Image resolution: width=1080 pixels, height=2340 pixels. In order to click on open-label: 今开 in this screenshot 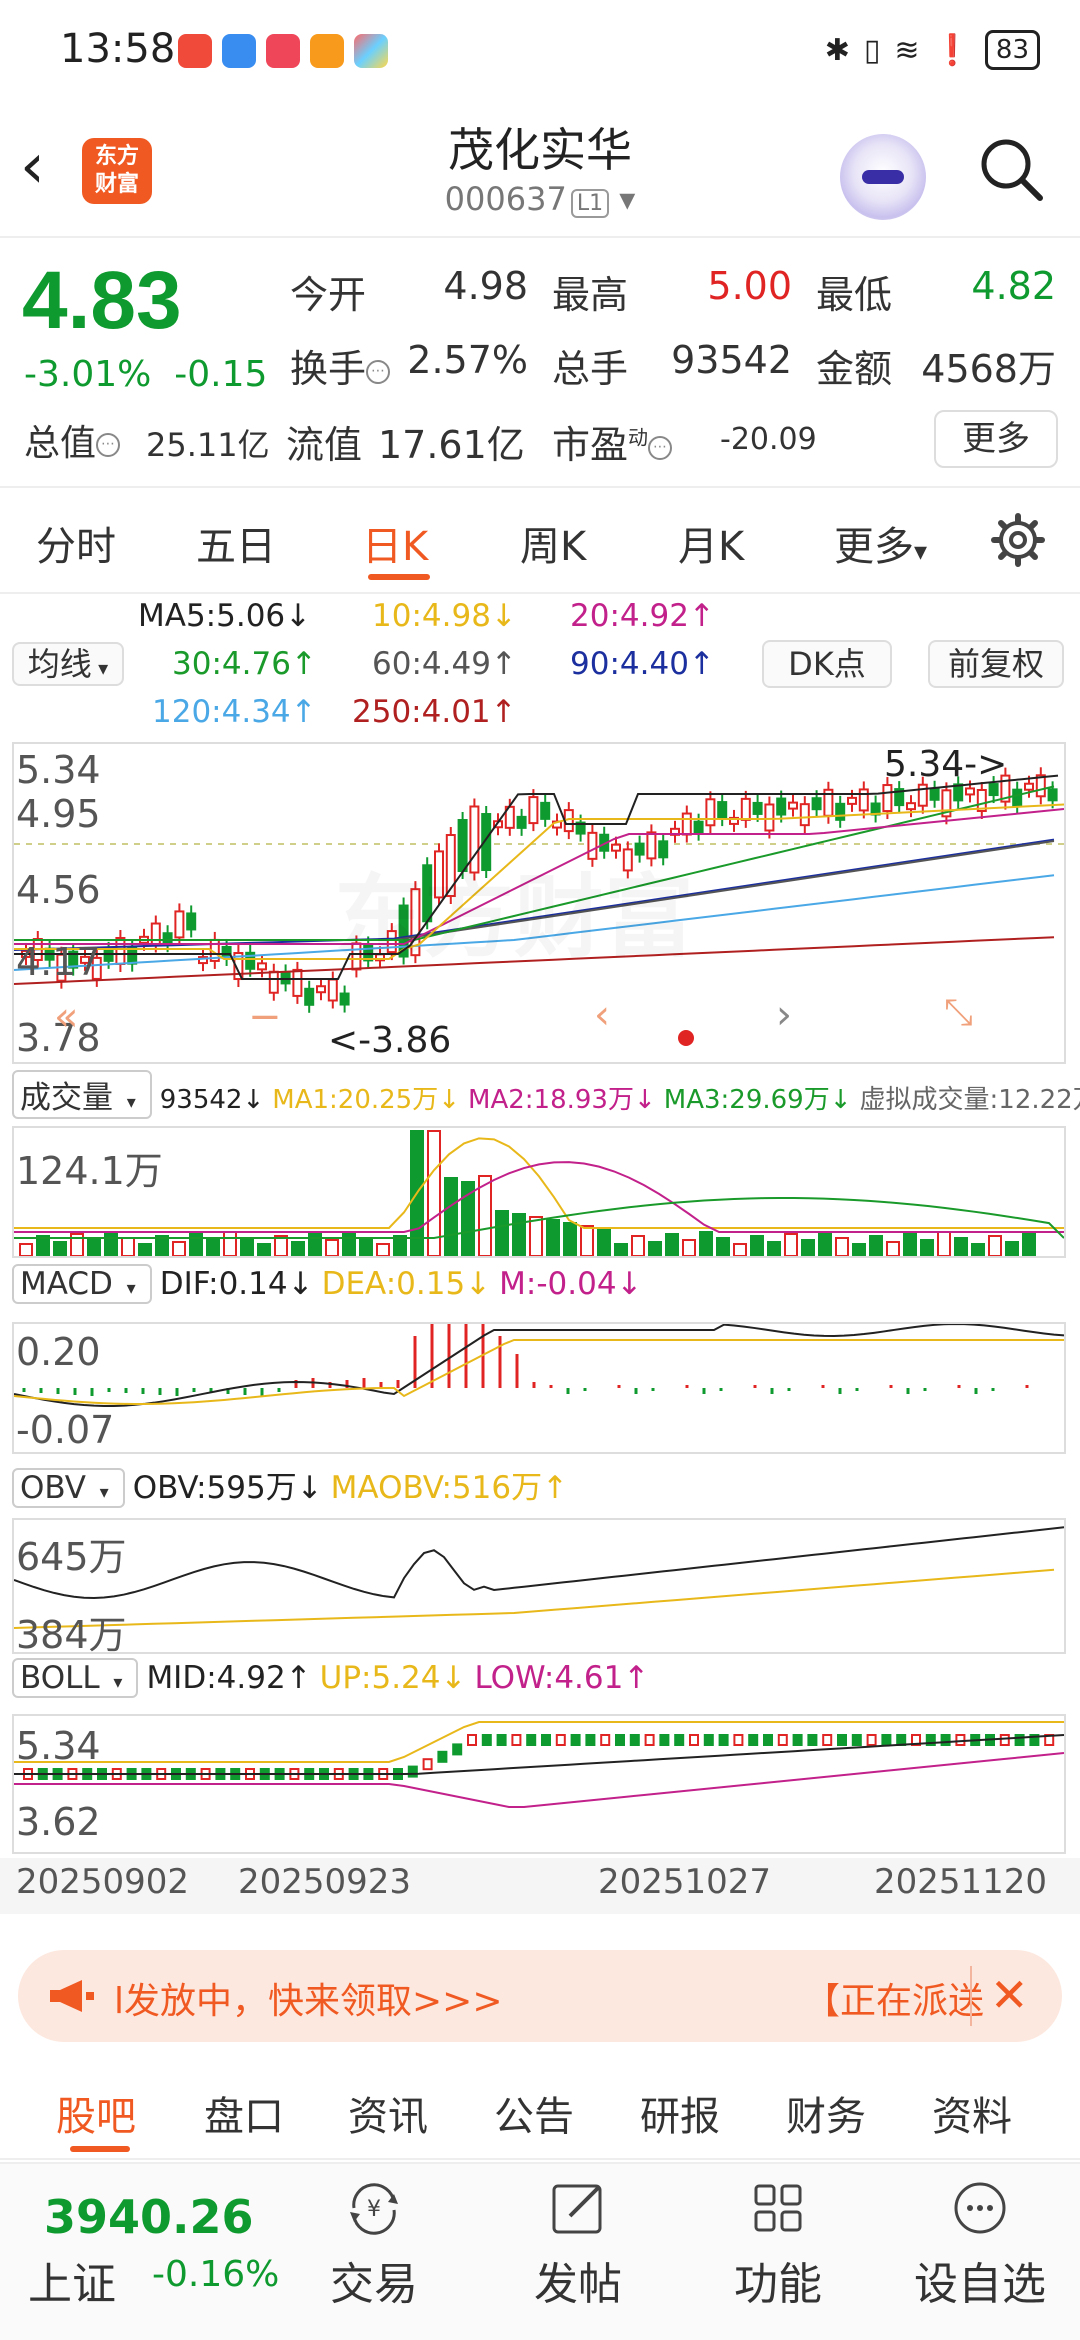, I will do `click(328, 295)`.